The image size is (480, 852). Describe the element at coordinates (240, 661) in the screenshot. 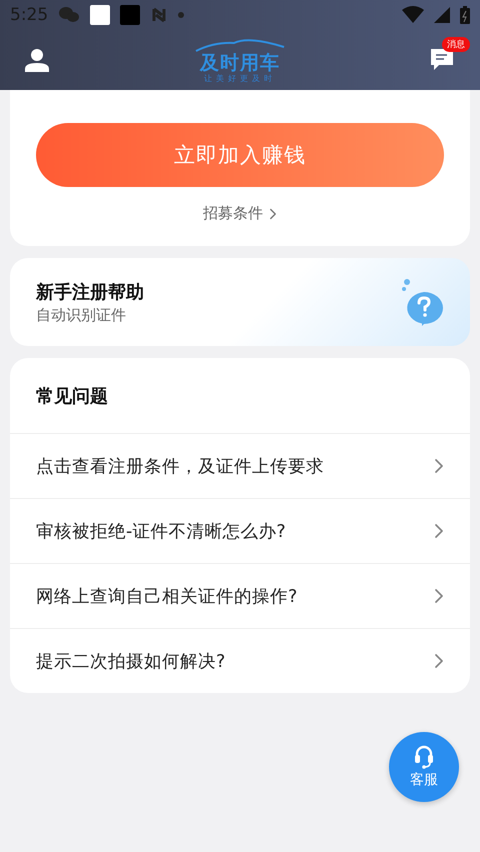

I see `faq-item: 提示二次拍摄如何解决?` at that location.